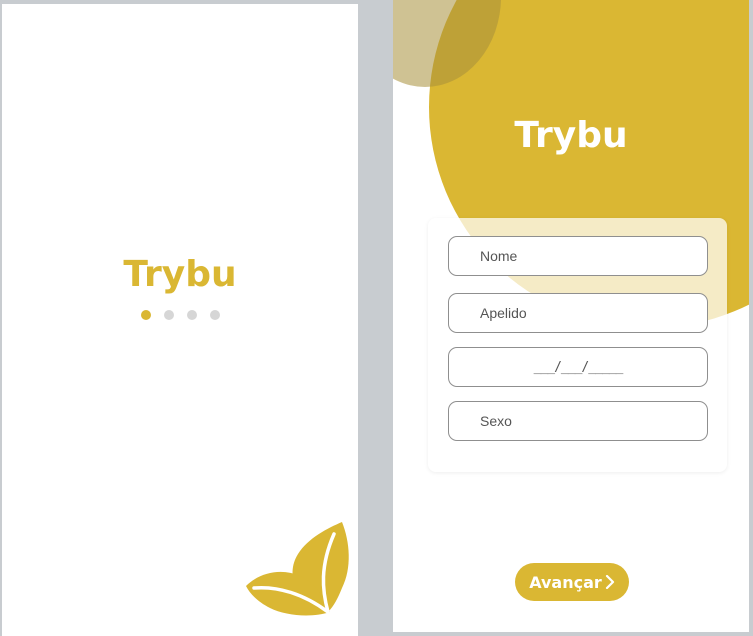 This screenshot has height=636, width=753. What do you see at coordinates (609, 582) in the screenshot?
I see `chevron-right-icon` at bounding box center [609, 582].